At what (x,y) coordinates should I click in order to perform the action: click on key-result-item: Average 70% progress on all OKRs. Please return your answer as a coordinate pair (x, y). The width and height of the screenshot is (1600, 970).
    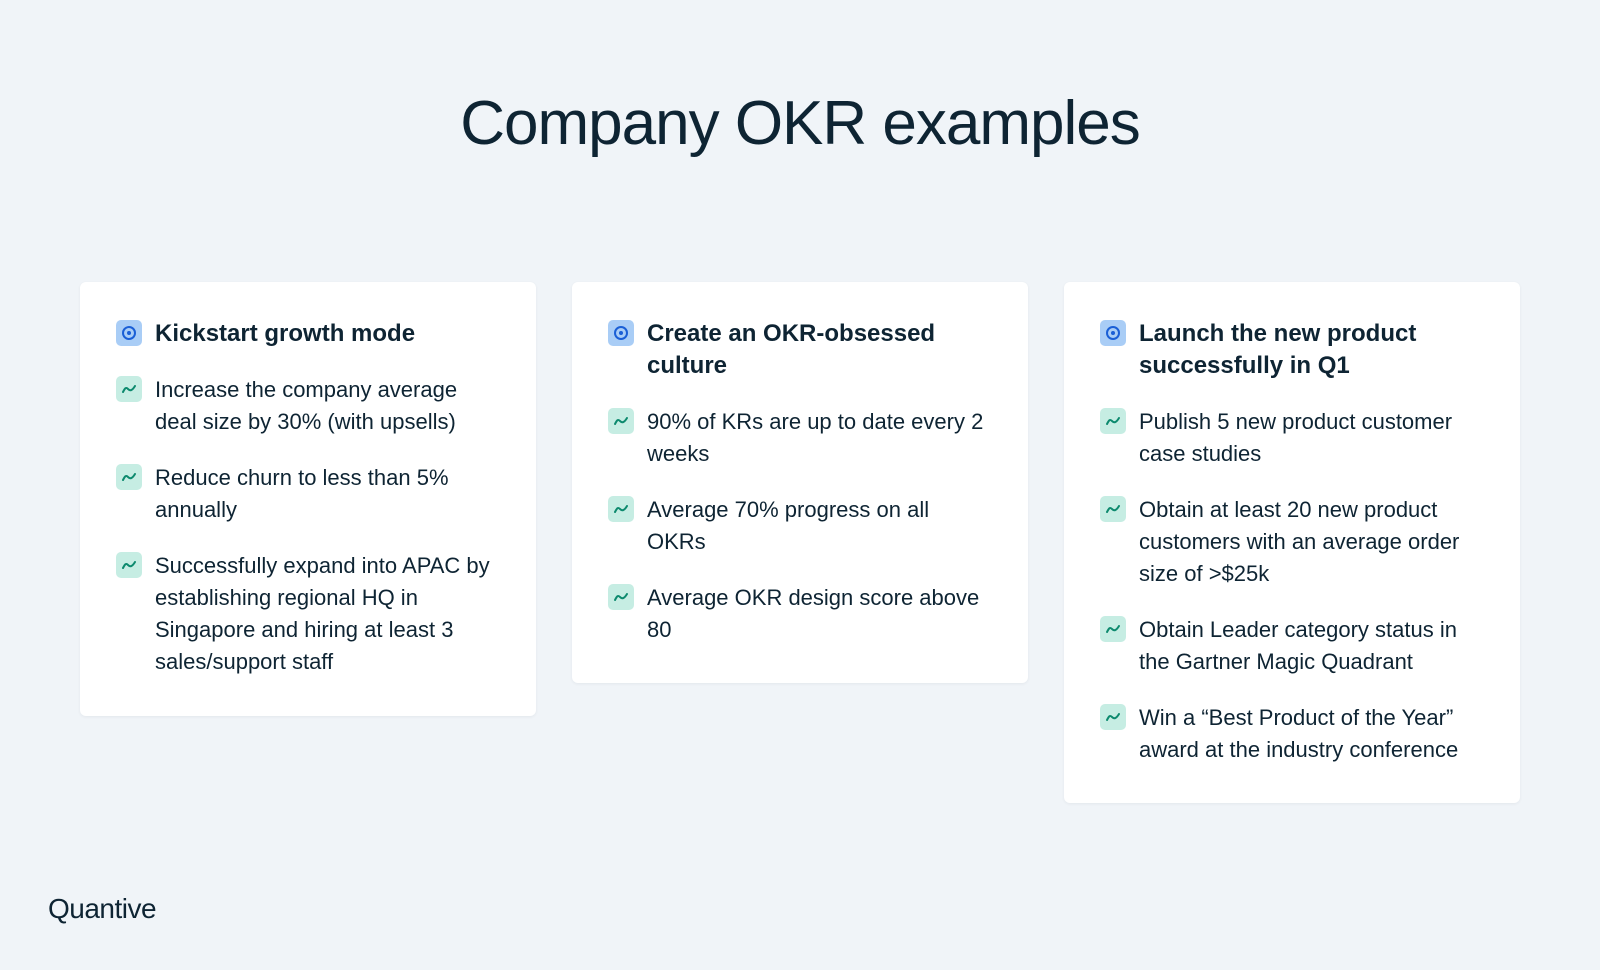
    Looking at the image, I should click on (800, 526).